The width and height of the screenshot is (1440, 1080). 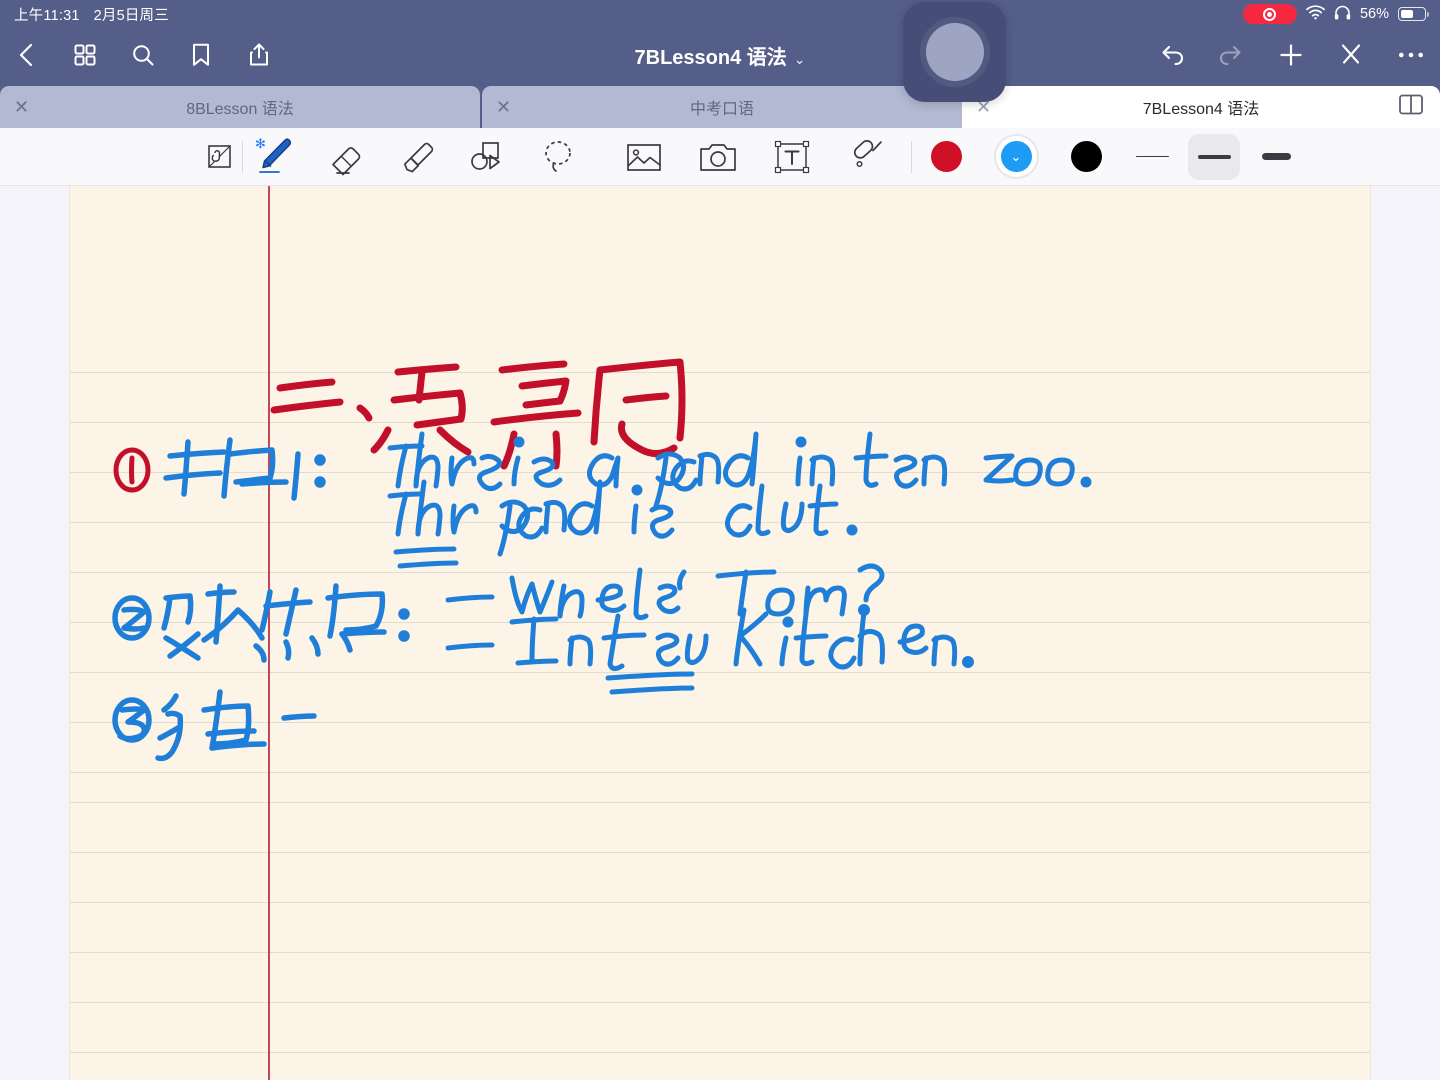 I want to click on title-bar: 7BLesson4 语法 ⌄, so click(x=720, y=55).